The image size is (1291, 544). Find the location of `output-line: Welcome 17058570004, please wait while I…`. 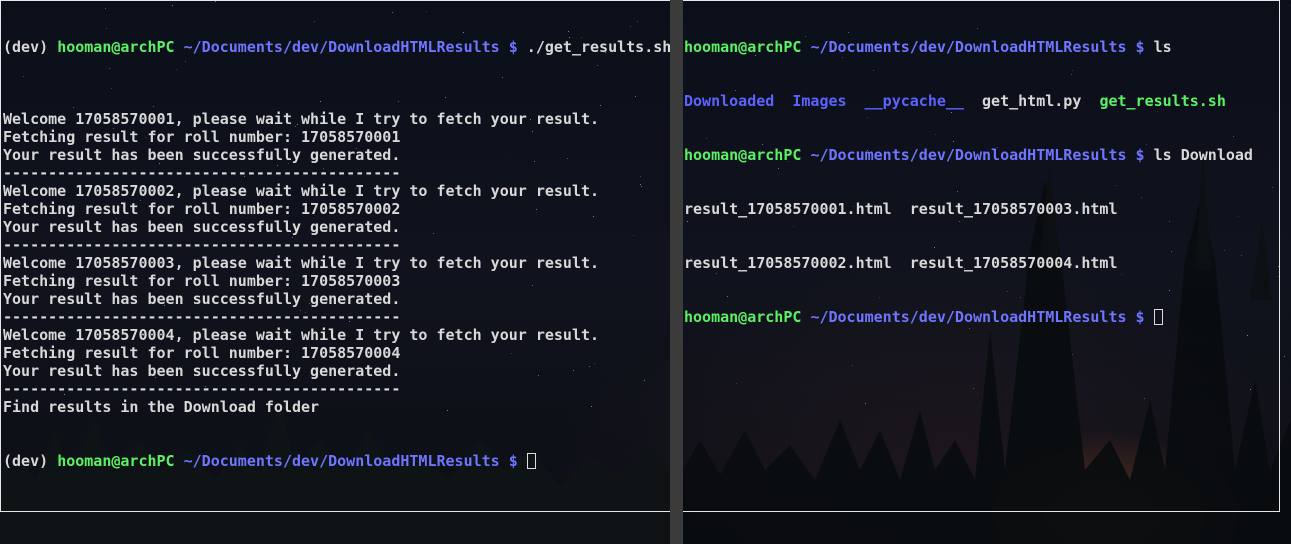

output-line: Welcome 17058570004, please wait while I… is located at coordinates (301, 335).